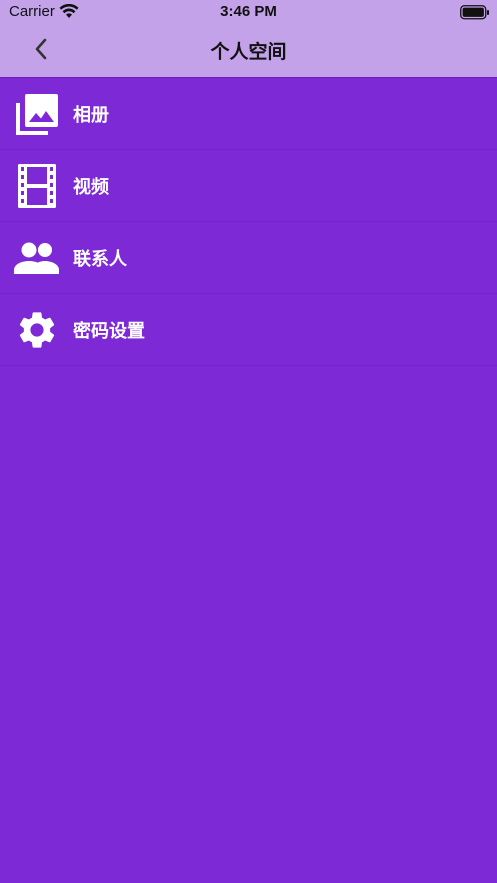  I want to click on header: Carrier 3:46 PM 个人空间, so click(248, 39).